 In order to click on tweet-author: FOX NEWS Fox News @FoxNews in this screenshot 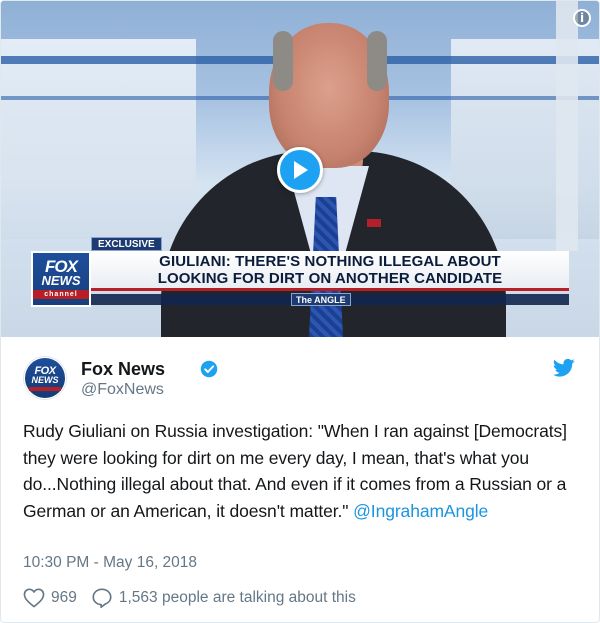, I will do `click(301, 379)`.